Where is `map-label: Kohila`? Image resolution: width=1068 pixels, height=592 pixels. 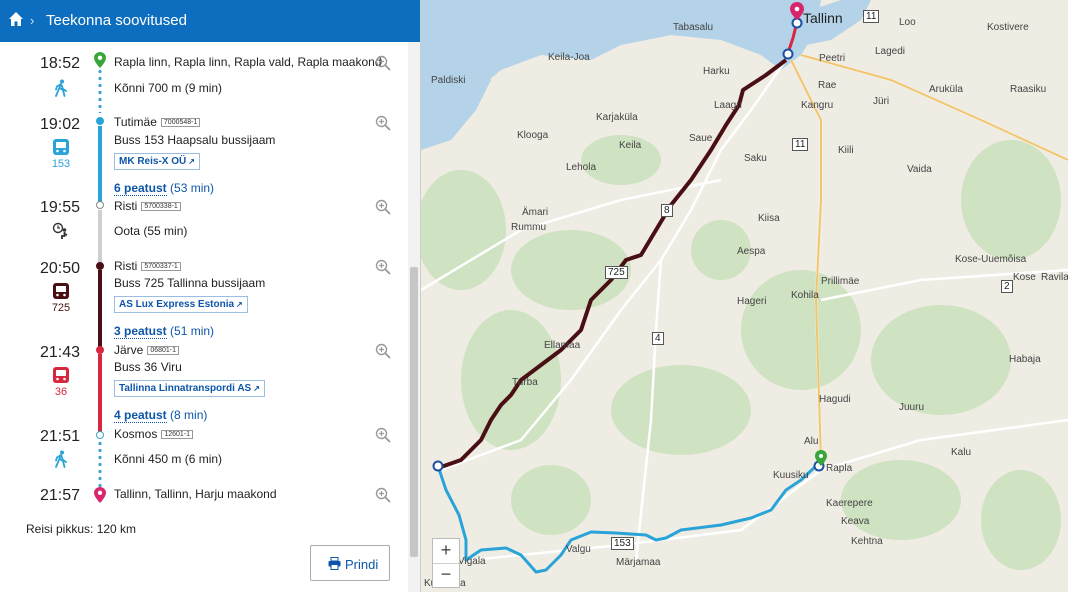 map-label: Kohila is located at coordinates (805, 295).